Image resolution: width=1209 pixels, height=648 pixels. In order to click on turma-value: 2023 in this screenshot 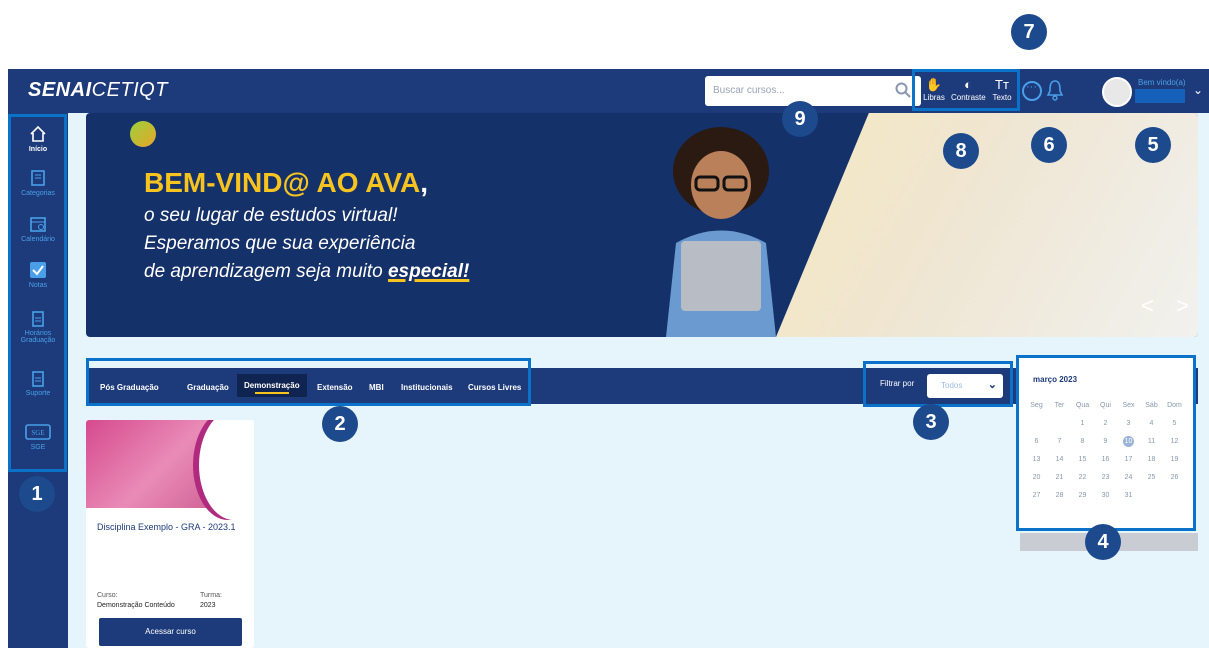, I will do `click(208, 605)`.